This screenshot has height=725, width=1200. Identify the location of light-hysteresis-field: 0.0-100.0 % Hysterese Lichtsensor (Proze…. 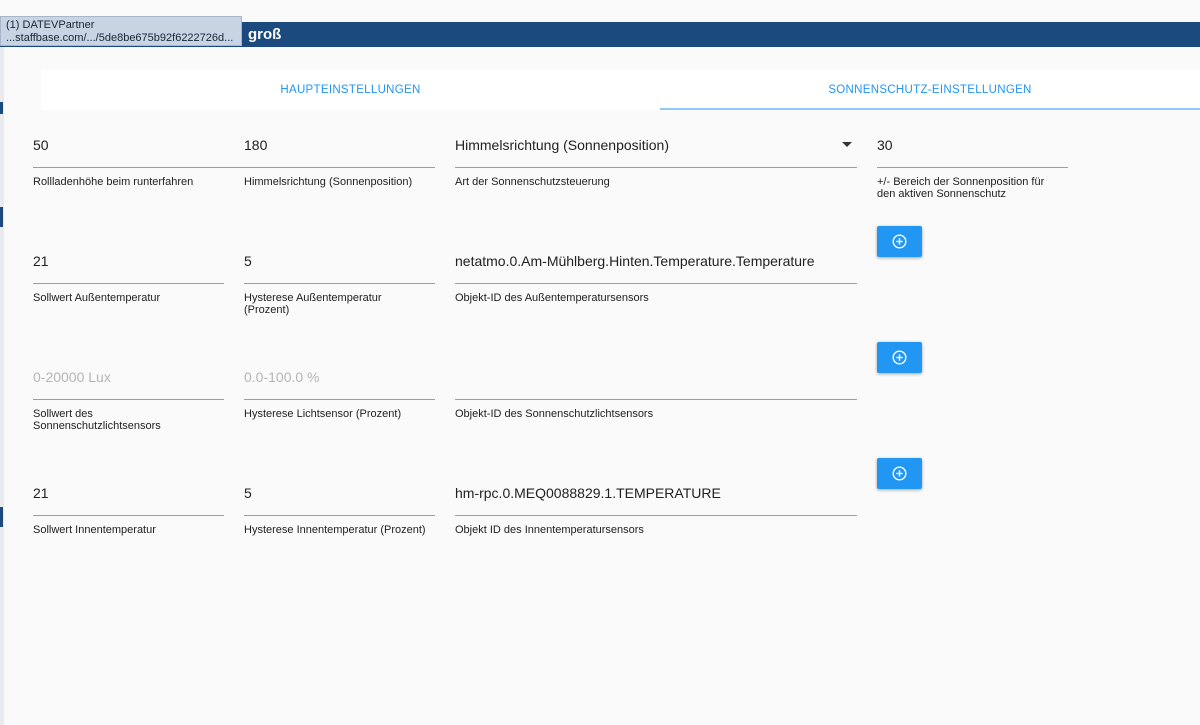
(339, 393).